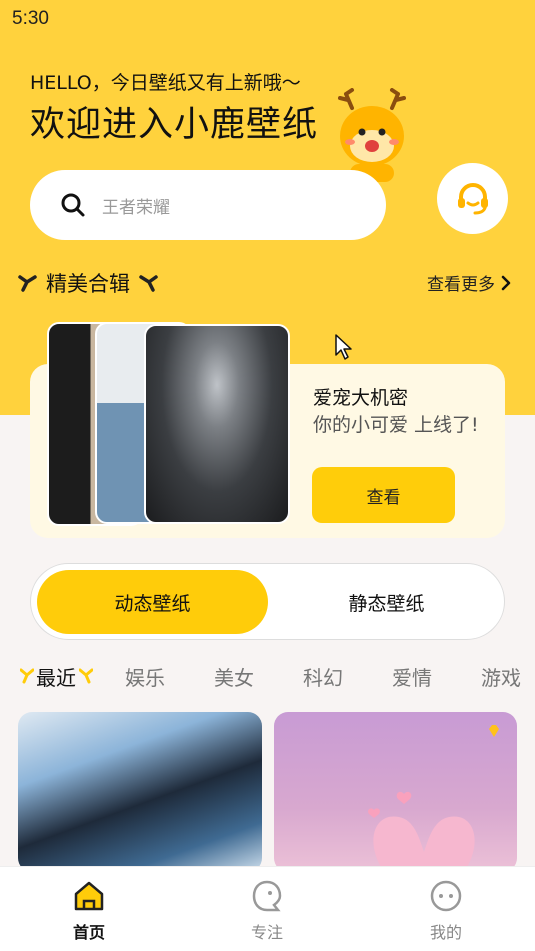  Describe the element at coordinates (86, 676) in the screenshot. I see `antler-right-small-icon` at that location.